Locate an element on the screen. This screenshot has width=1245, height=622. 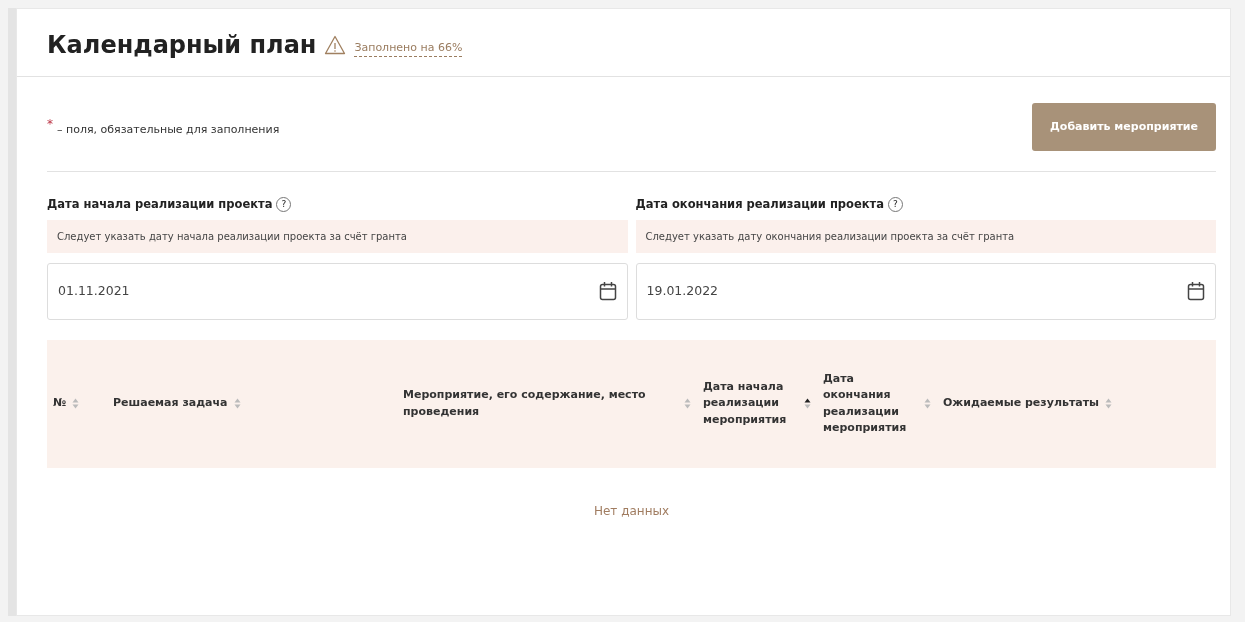
sort-icon is located at coordinates (807, 404).